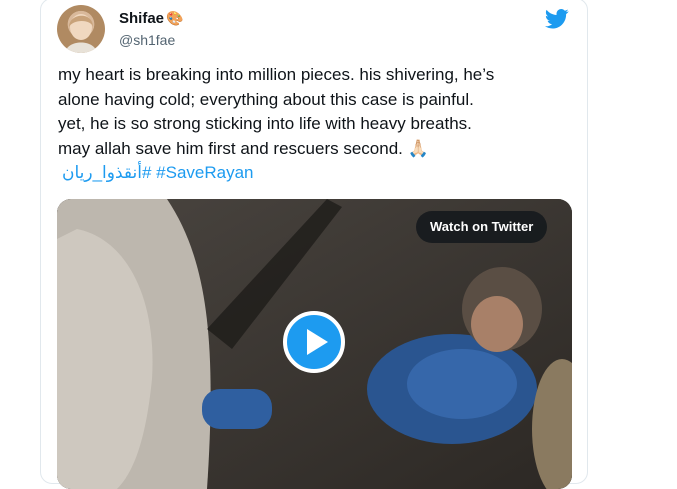 The image size is (677, 489). Describe the element at coordinates (81, 29) in the screenshot. I see `avatar` at that location.